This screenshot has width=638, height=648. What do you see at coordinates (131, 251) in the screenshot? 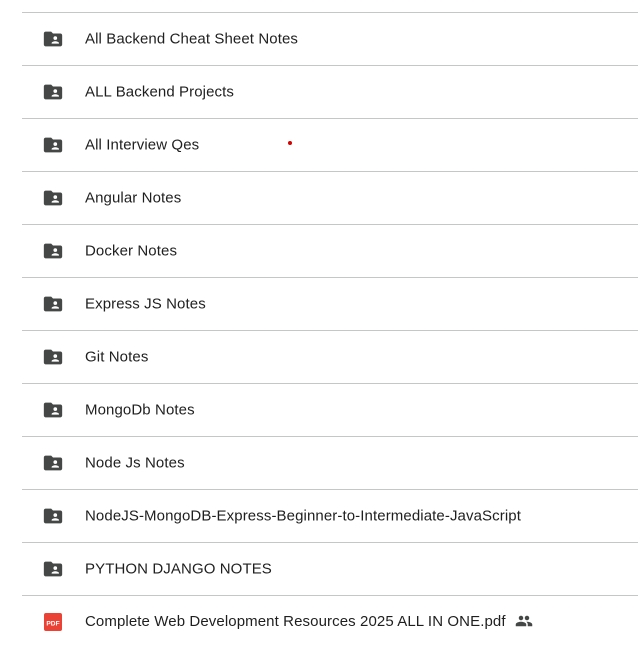
I see `item-name: Docker Notes` at bounding box center [131, 251].